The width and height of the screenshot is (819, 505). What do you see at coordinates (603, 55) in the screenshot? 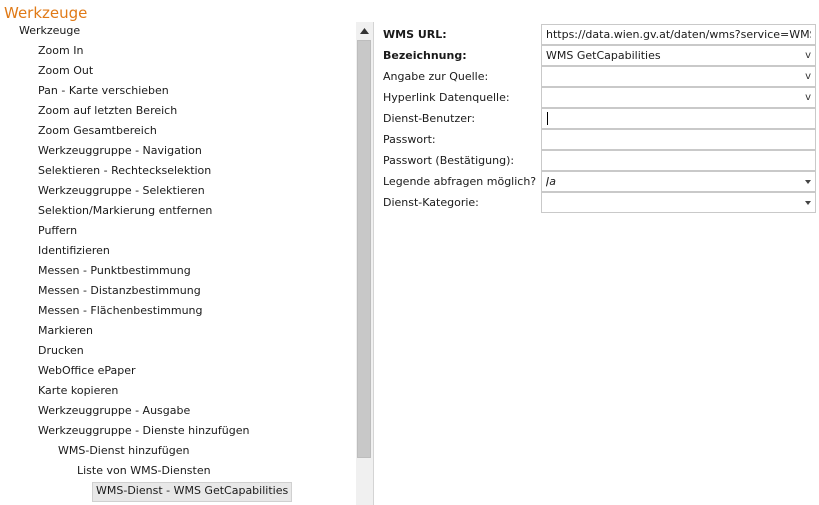
I see `property-value: WMS GetCapabilities` at bounding box center [603, 55].